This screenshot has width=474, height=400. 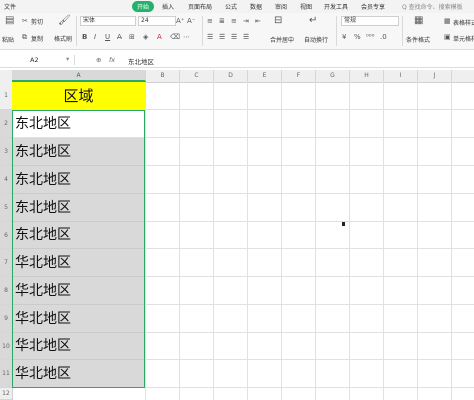 What do you see at coordinates (6, 263) in the screenshot?
I see `row-header-7: 7` at bounding box center [6, 263].